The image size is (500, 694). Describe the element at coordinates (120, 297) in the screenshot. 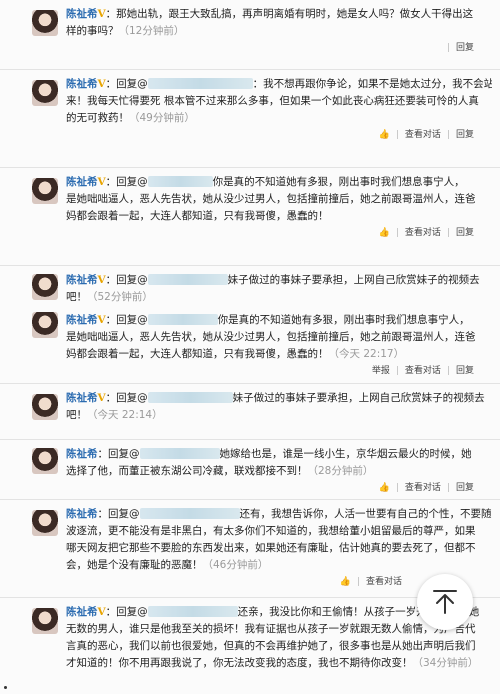

I see `timestamp: （52分钟前）` at that location.